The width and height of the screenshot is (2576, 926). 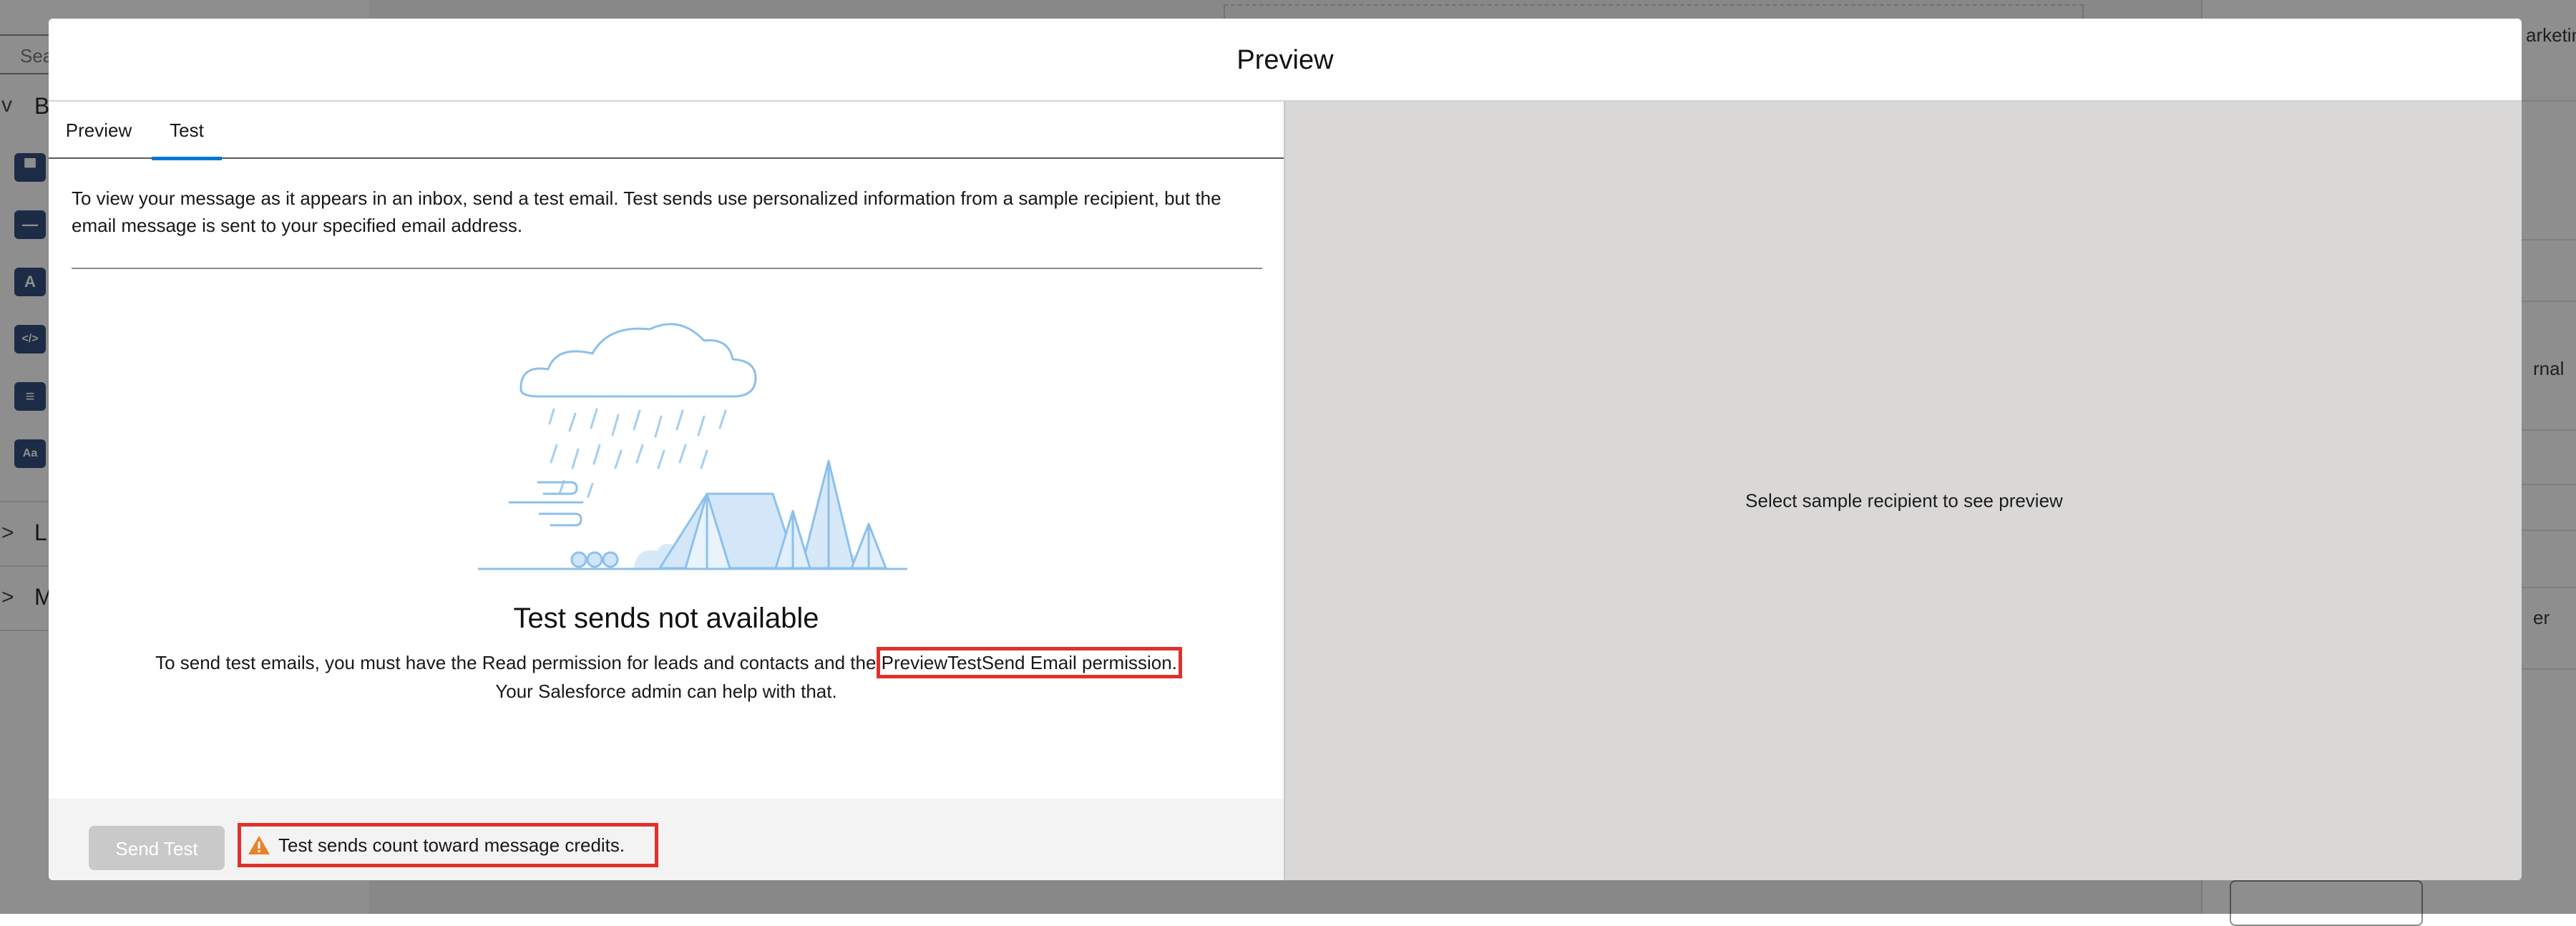 I want to click on credits-warning-text: Test sends count toward message credits., so click(x=451, y=845).